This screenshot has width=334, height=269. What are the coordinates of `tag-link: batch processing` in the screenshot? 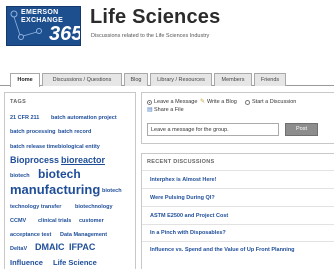 It's located at (33, 132).